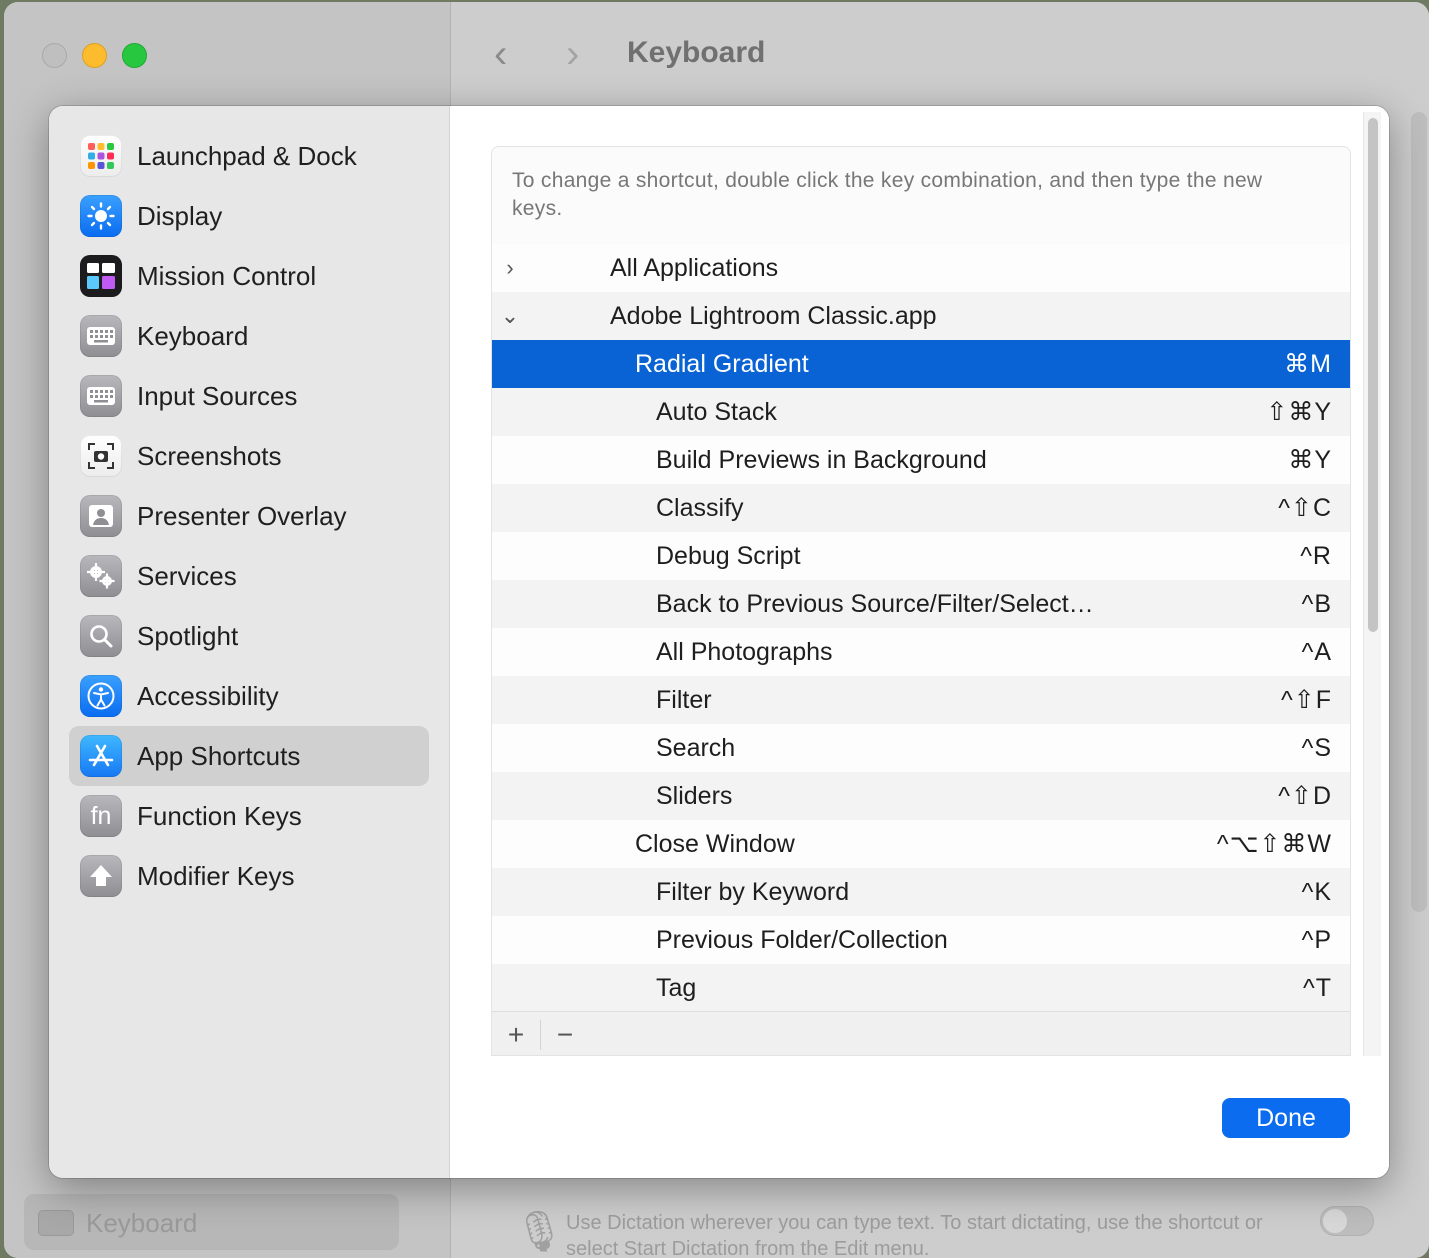 The image size is (1429, 1258). Describe the element at coordinates (249, 636) in the screenshot. I see `sidebar-item-spotlight: Spotlight` at that location.